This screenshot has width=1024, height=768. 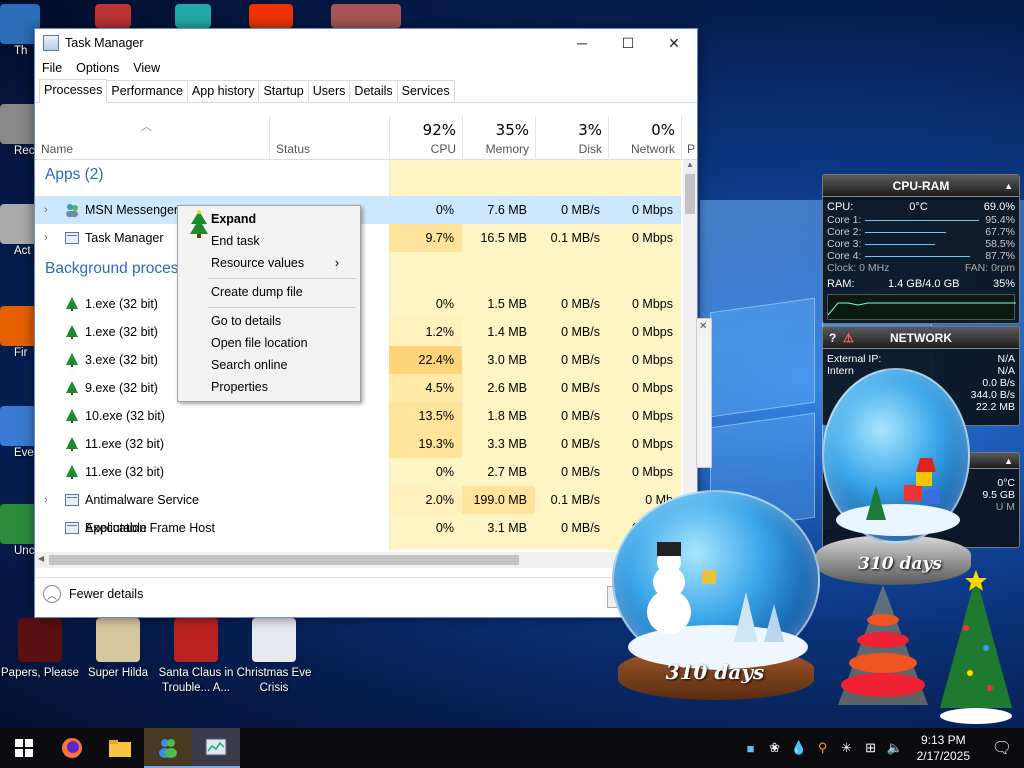 What do you see at coordinates (40, 673) in the screenshot?
I see `desktop-icon-label: Papers, Please` at bounding box center [40, 673].